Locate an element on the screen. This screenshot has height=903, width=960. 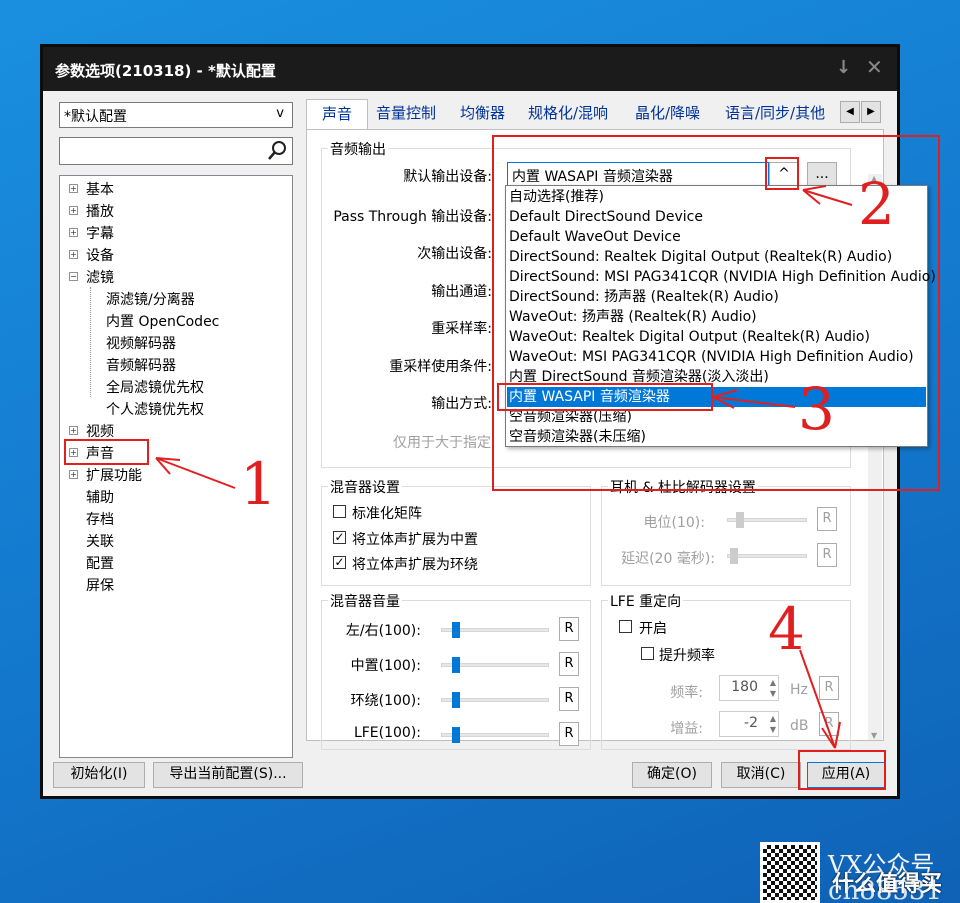
tree-item: + 播放 is located at coordinates (91, 211).